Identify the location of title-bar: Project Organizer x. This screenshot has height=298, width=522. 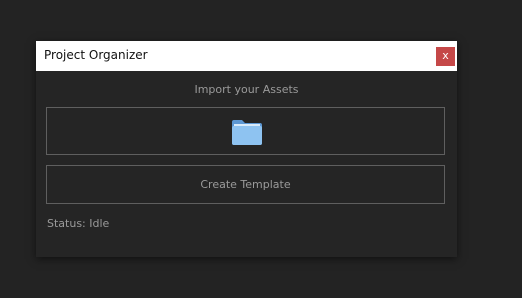
(246, 56).